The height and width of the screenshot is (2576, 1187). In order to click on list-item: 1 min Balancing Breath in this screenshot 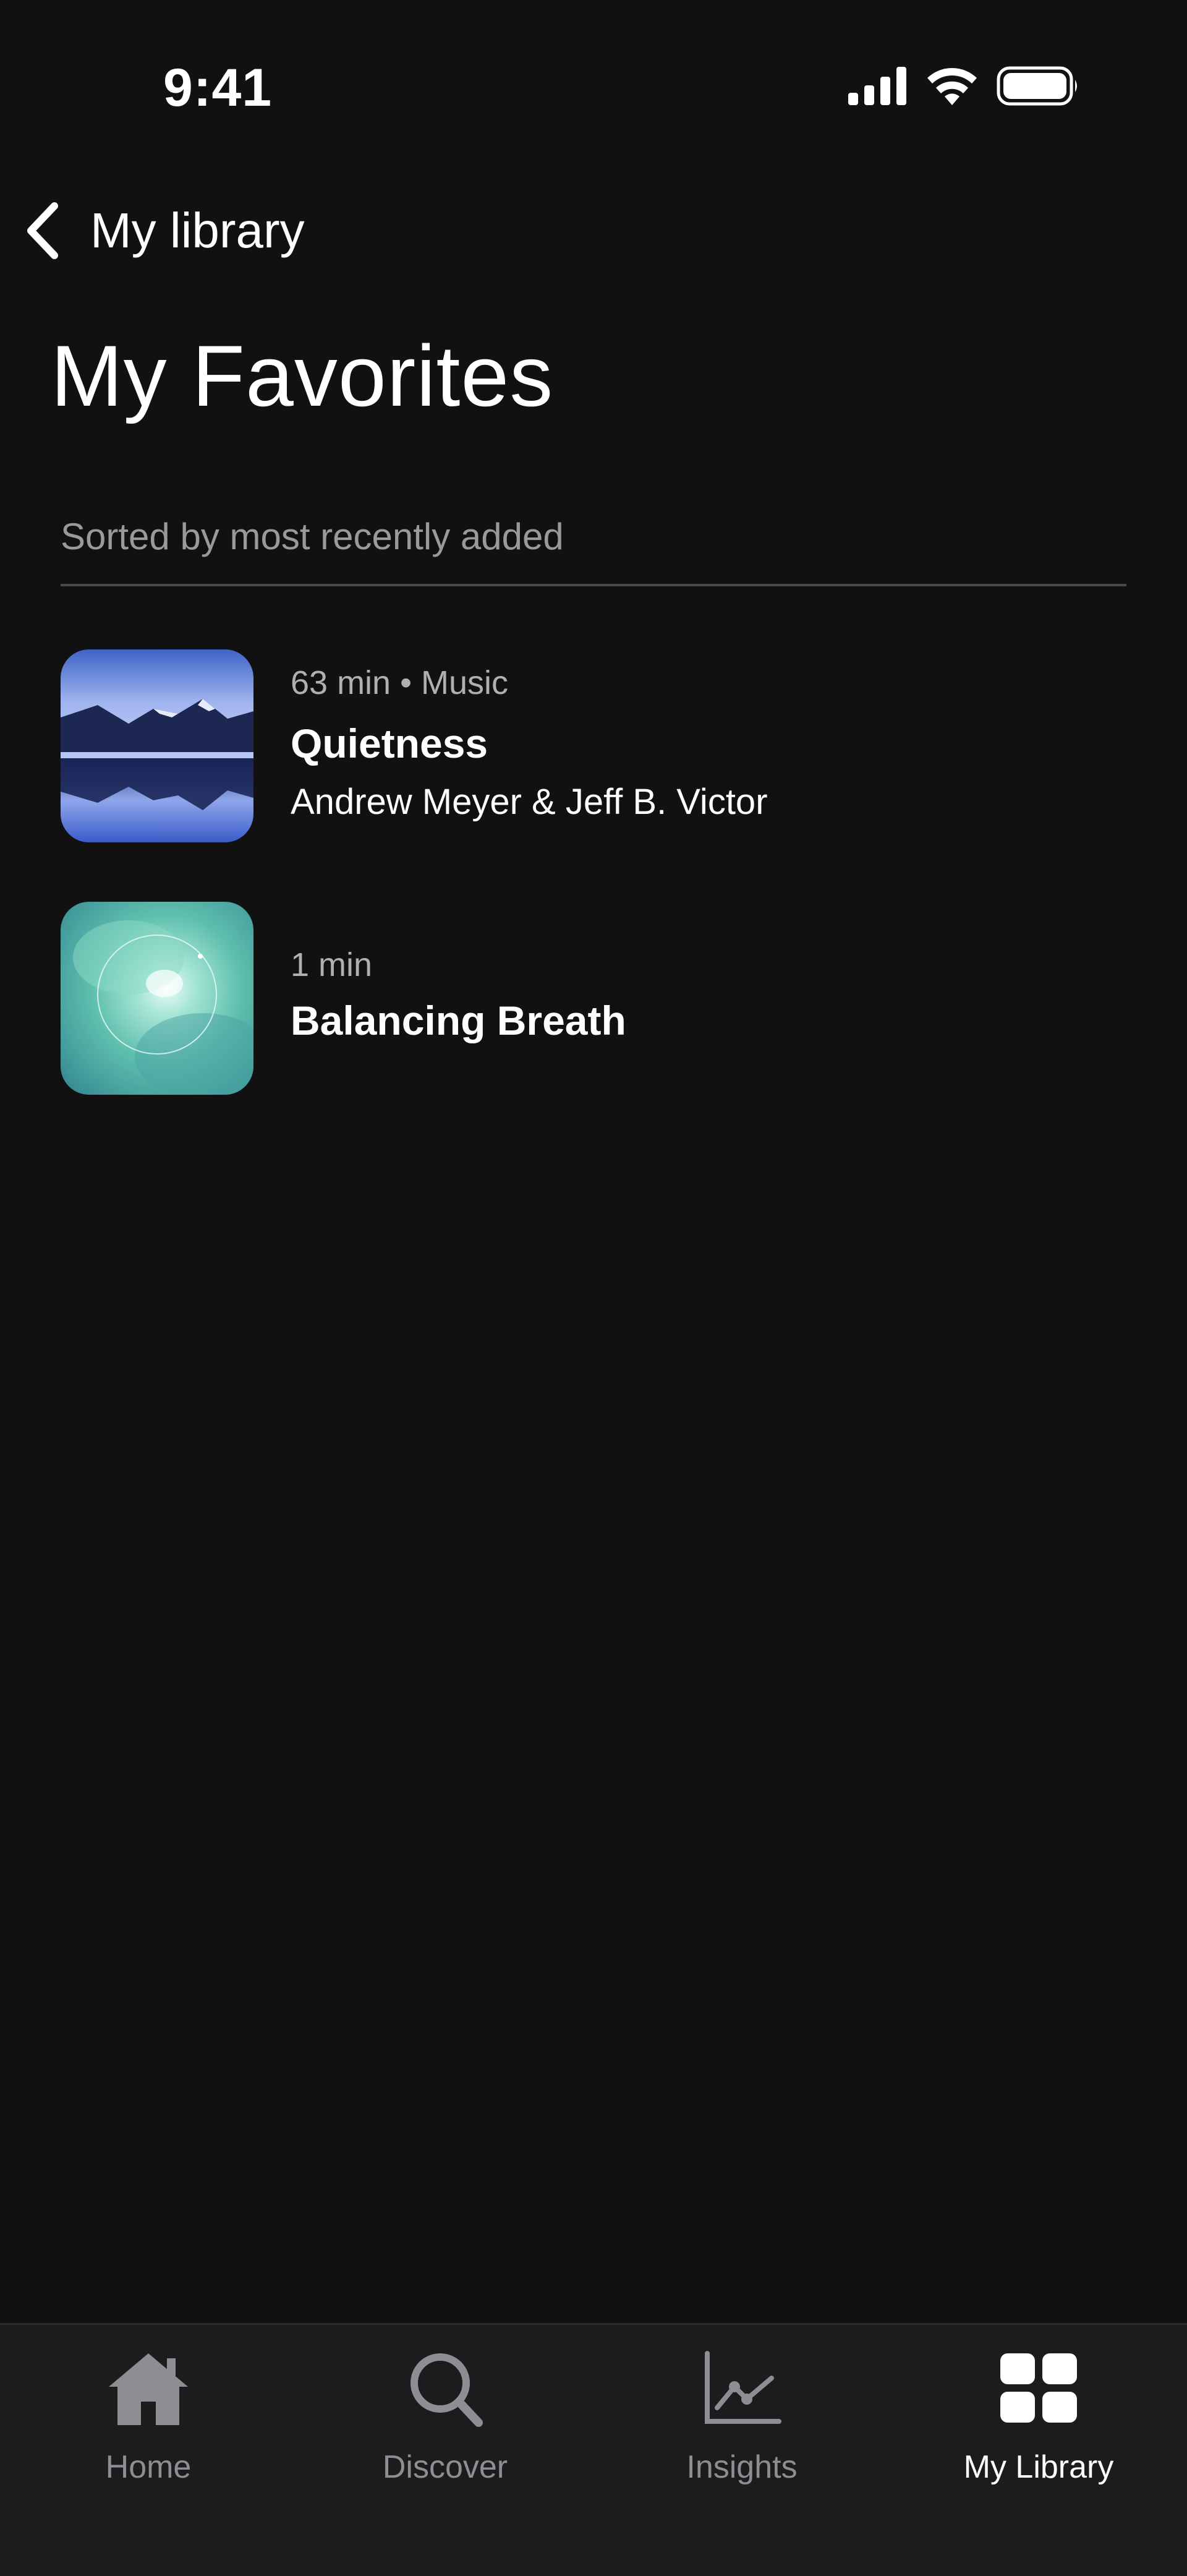, I will do `click(593, 998)`.